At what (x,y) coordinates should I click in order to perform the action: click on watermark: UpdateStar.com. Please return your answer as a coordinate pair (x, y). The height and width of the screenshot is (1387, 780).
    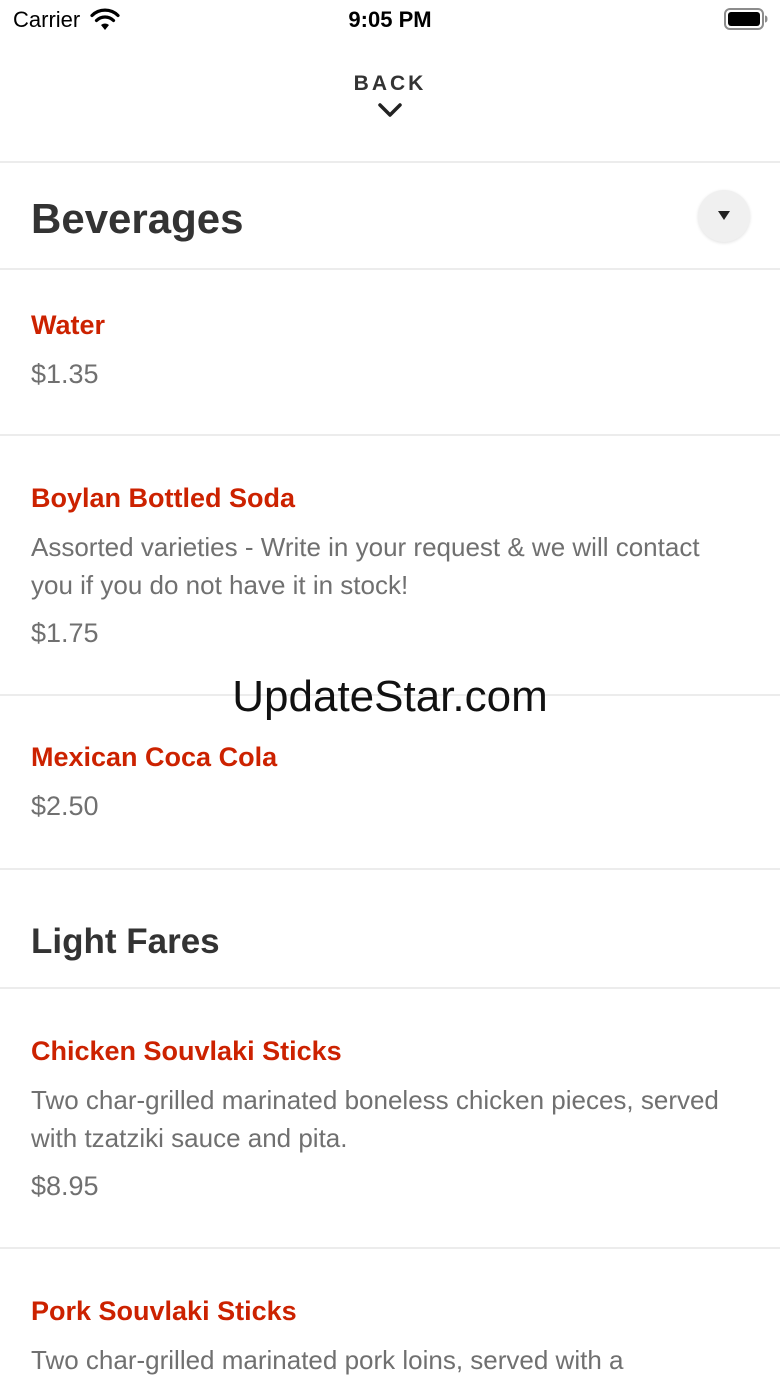
    Looking at the image, I should click on (390, 696).